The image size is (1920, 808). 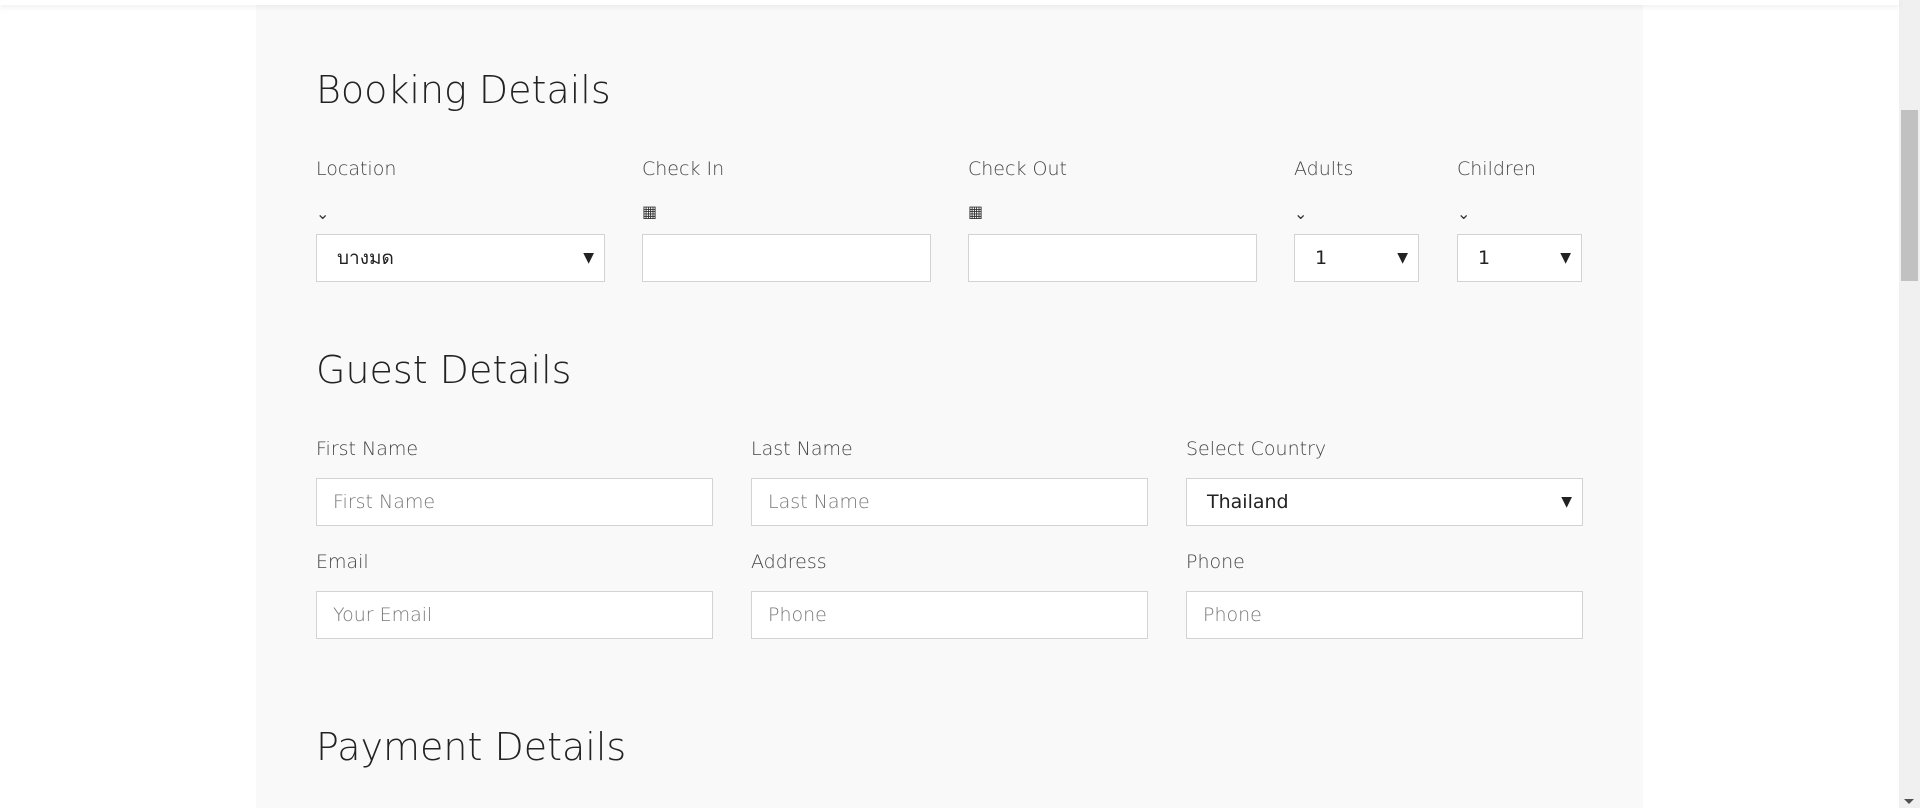 I want to click on first-name-label: First Name, so click(x=367, y=449).